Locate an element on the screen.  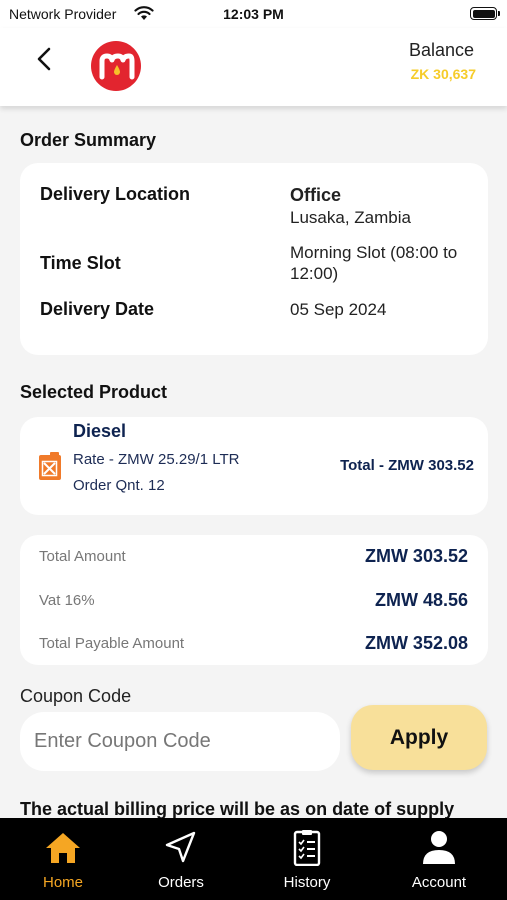
bottom-tab-bar: Home Orders History Account is located at coordinates (253, 859).